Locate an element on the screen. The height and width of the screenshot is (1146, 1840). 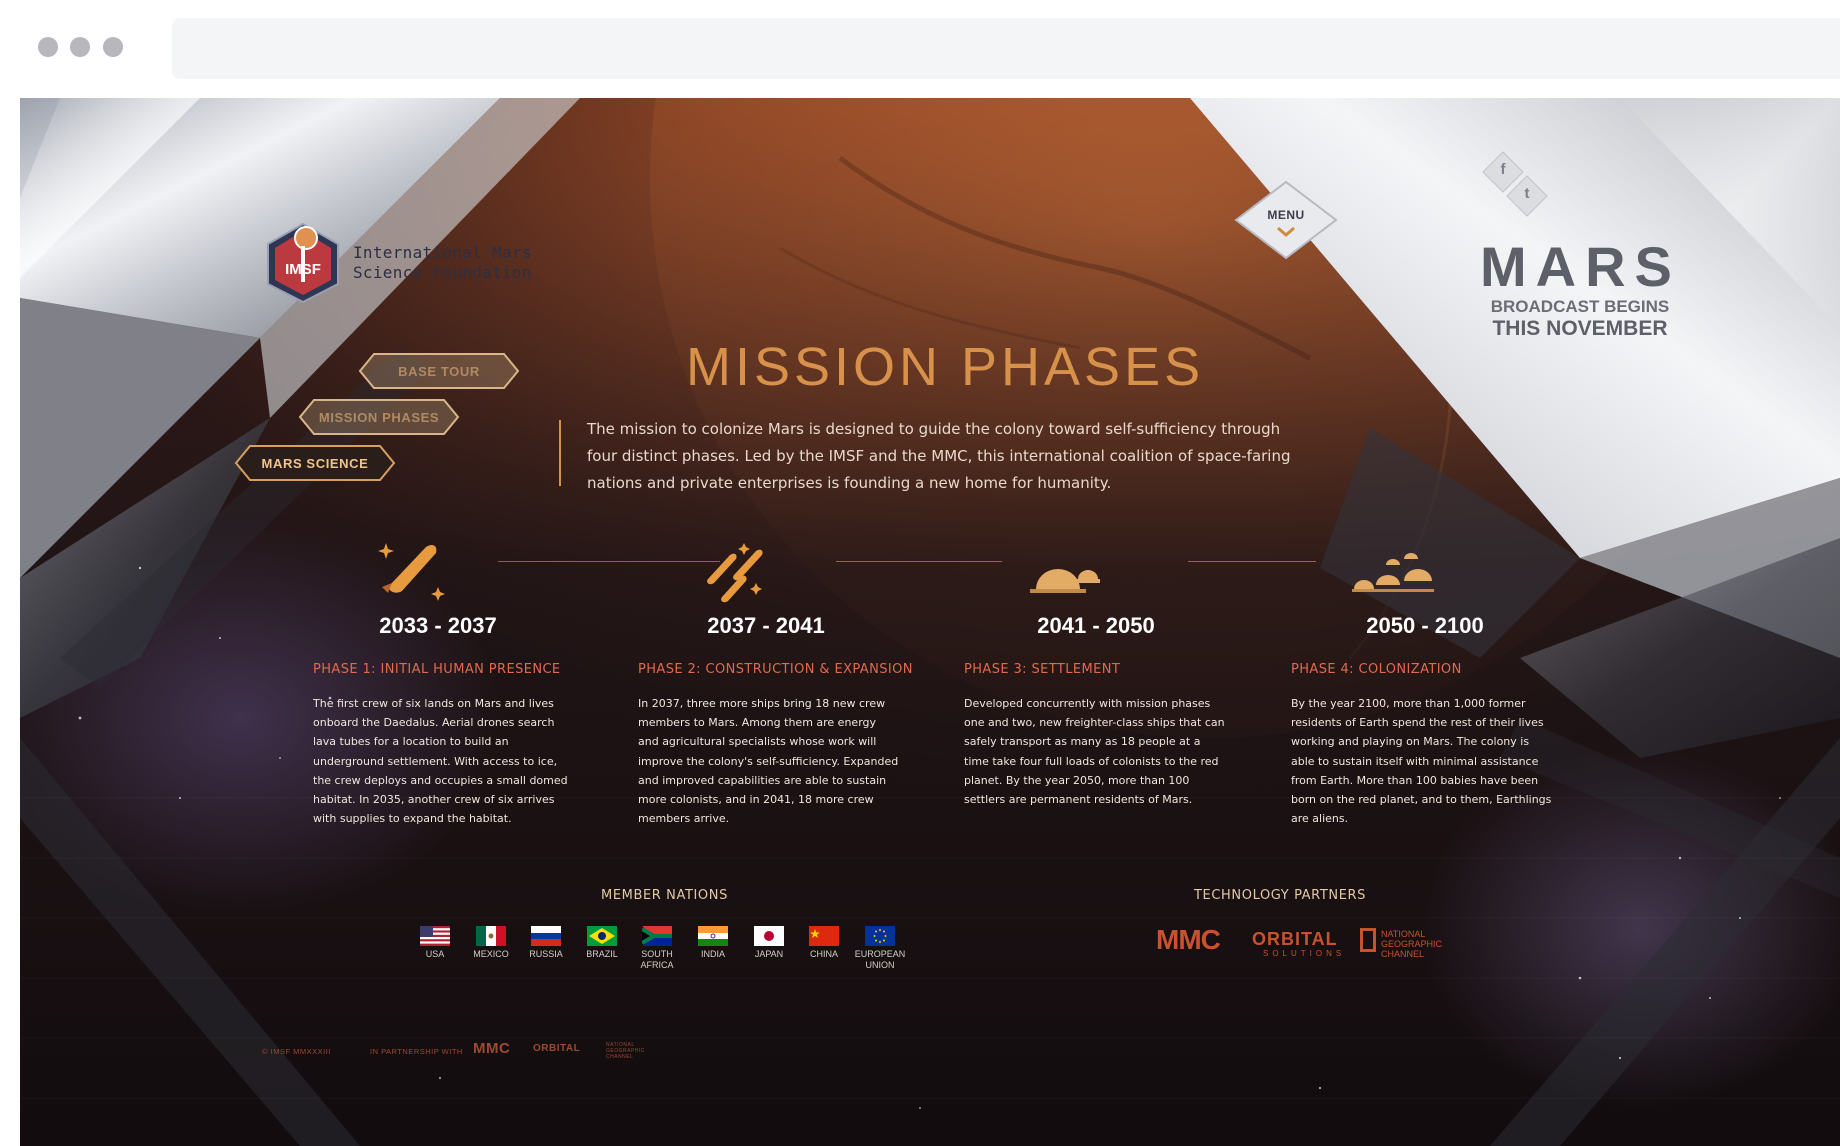
page-title: MISSION PHASES is located at coordinates (945, 367).